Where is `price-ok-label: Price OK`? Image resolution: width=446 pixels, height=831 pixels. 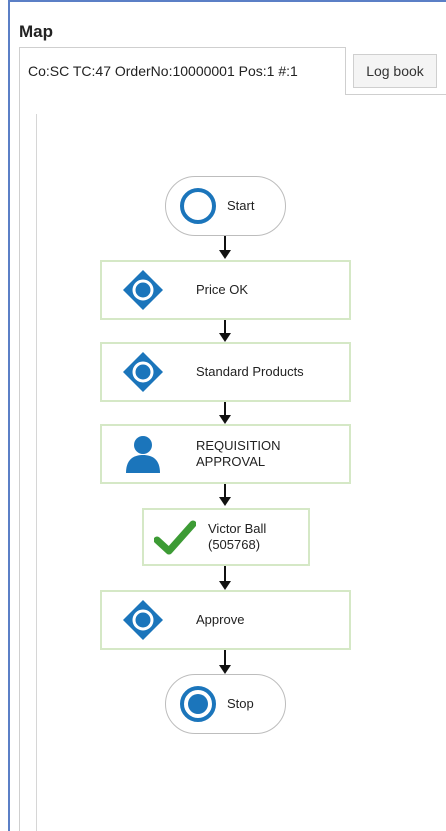
price-ok-label: Price OK is located at coordinates (222, 289).